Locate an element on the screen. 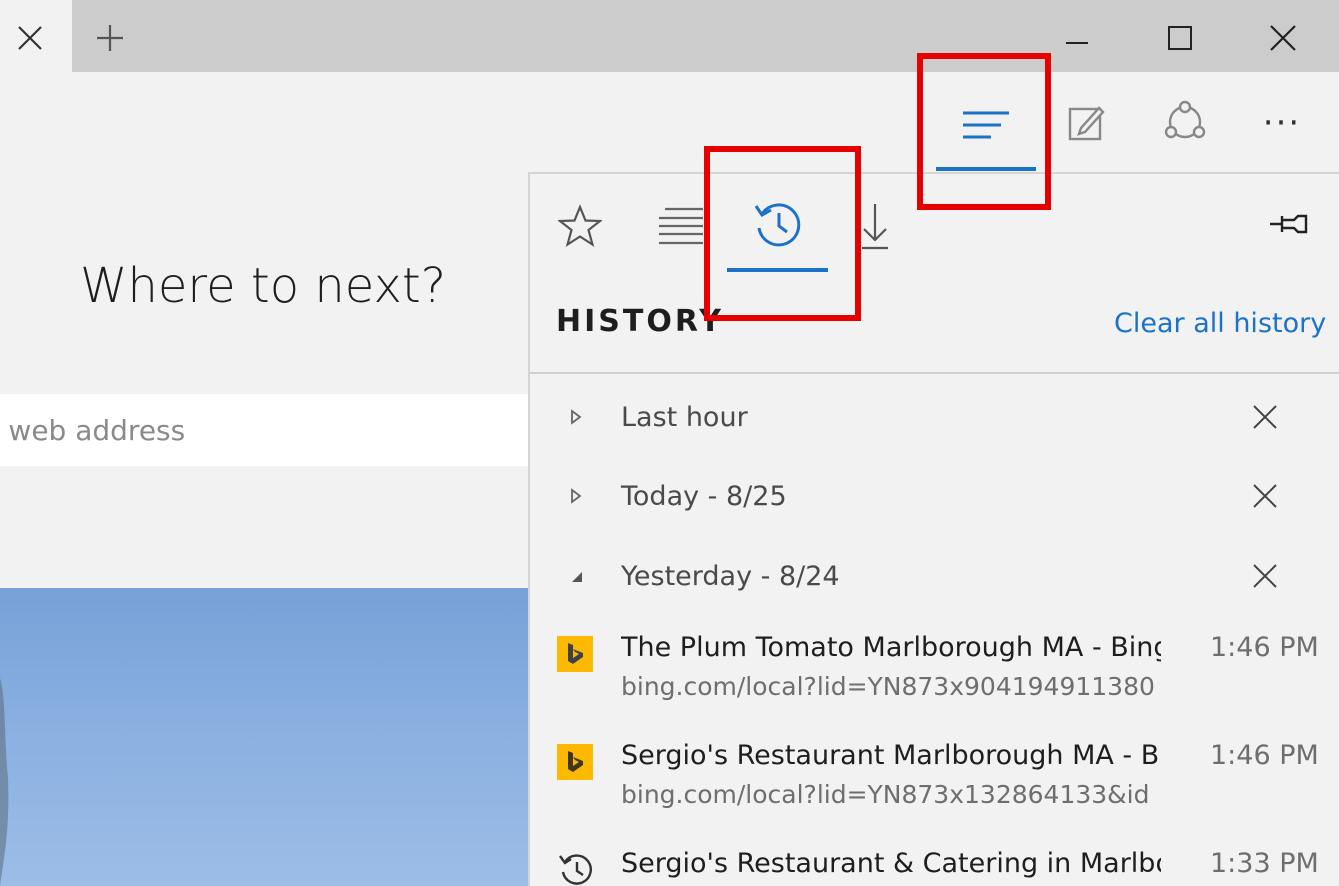 The width and height of the screenshot is (1339, 886). search-input is located at coordinates (264, 430).